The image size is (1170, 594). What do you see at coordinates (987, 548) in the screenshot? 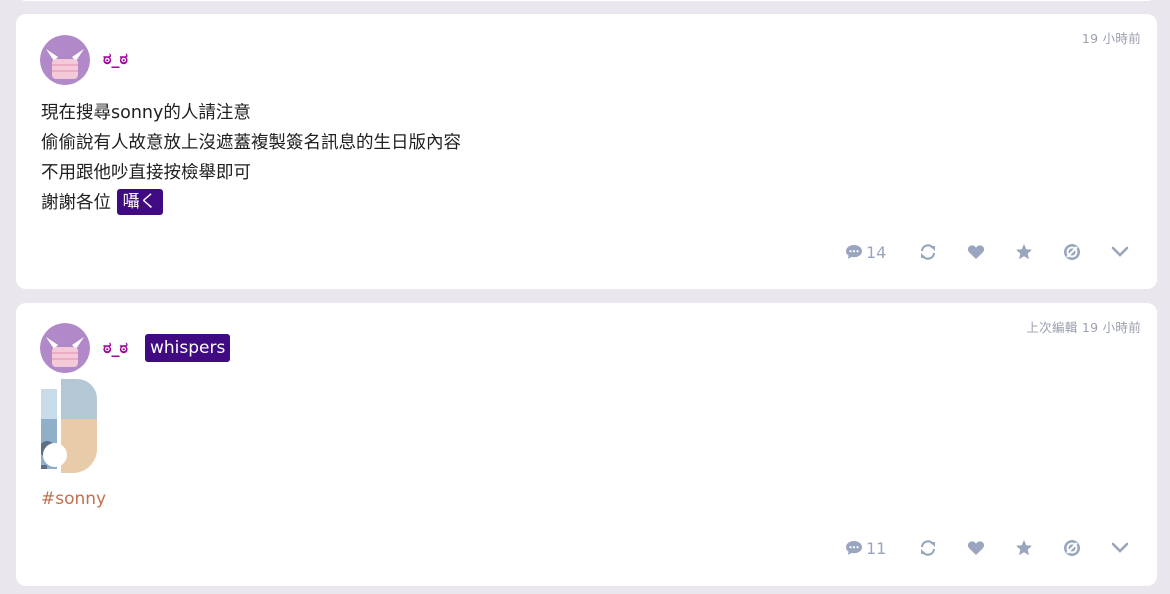
I see `post-actions: 11` at bounding box center [987, 548].